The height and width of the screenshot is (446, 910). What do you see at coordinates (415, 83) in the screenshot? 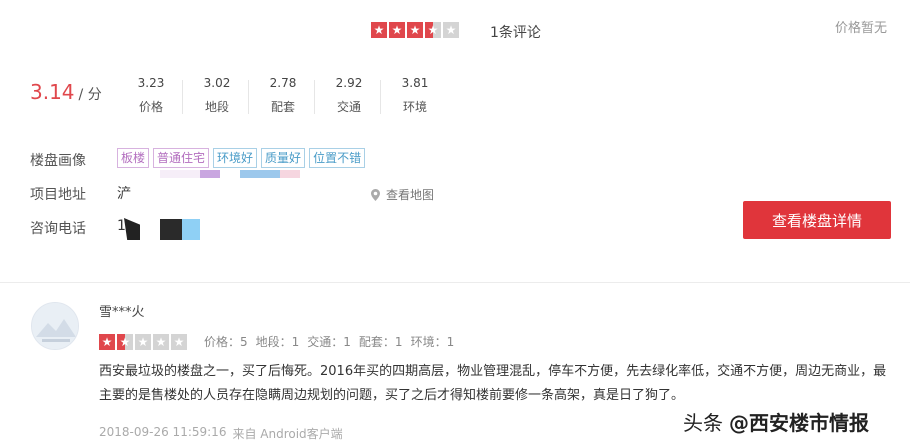
I see `sub-score-value: 3.81` at bounding box center [415, 83].